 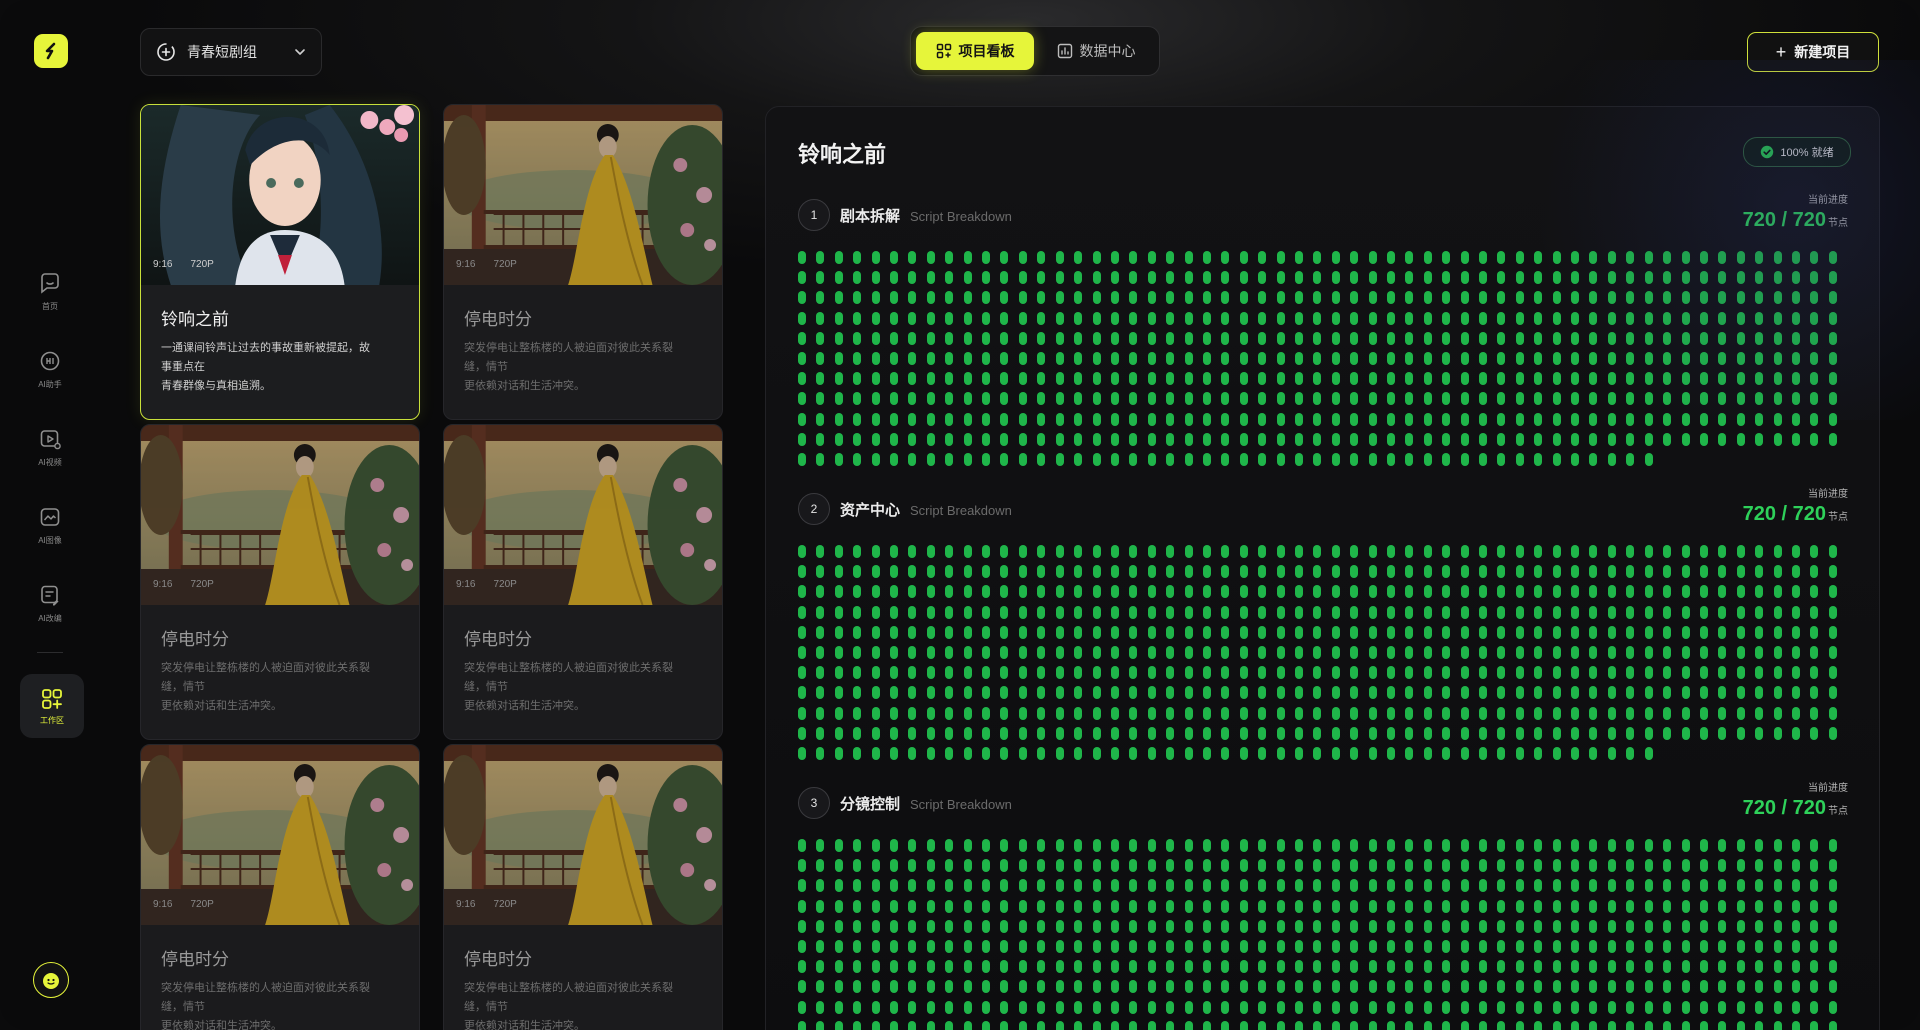 I want to click on tab-data-center: 数据中心, so click(x=1096, y=51).